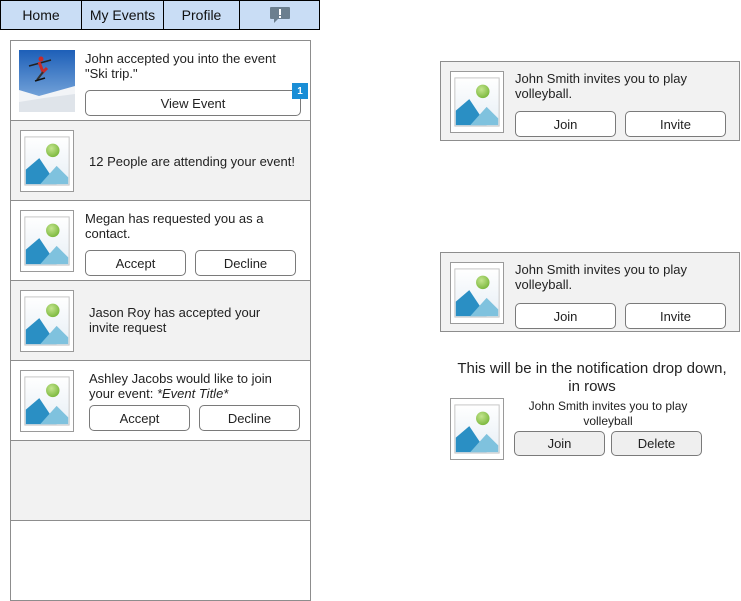 The height and width of the screenshot is (601, 741). I want to click on ski-photo, so click(47, 81).